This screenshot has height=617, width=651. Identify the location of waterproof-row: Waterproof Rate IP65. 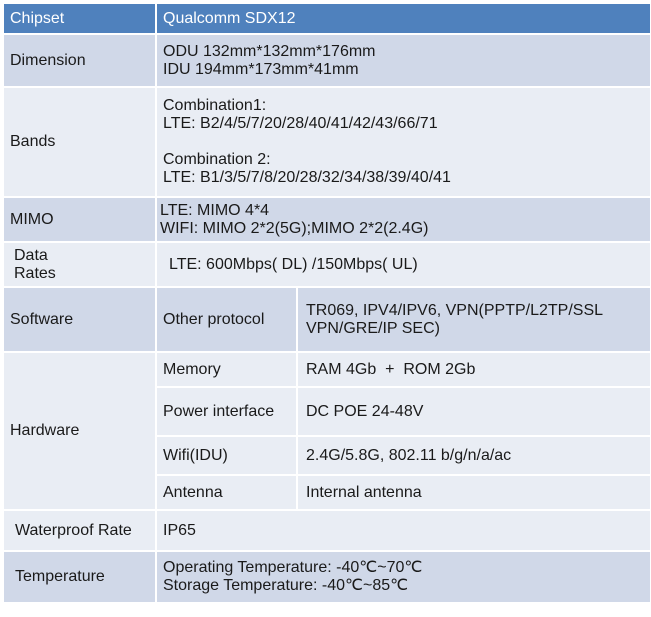
(326, 530).